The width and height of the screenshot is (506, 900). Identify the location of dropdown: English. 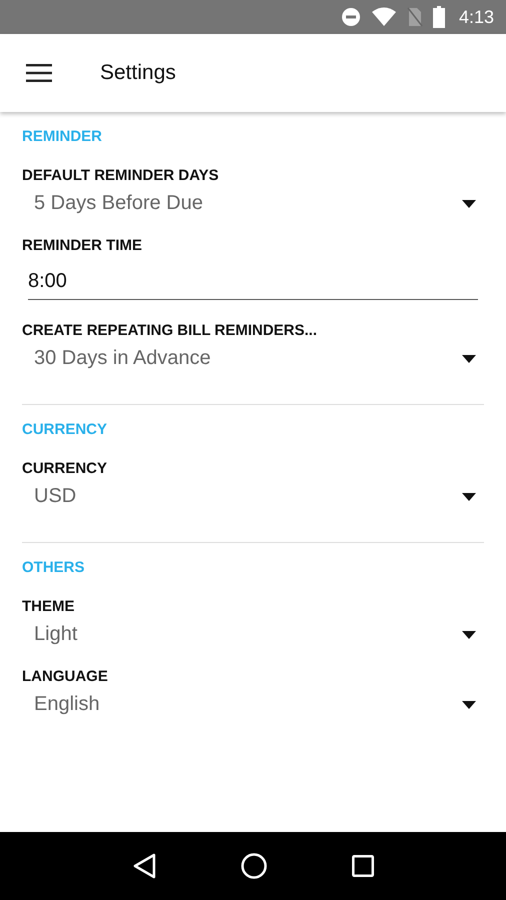
(253, 700).